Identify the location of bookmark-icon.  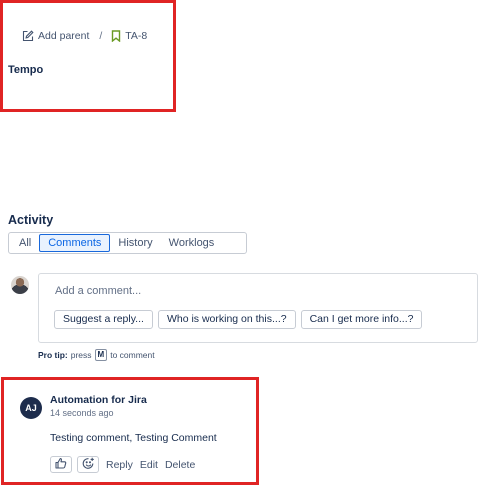
(116, 36).